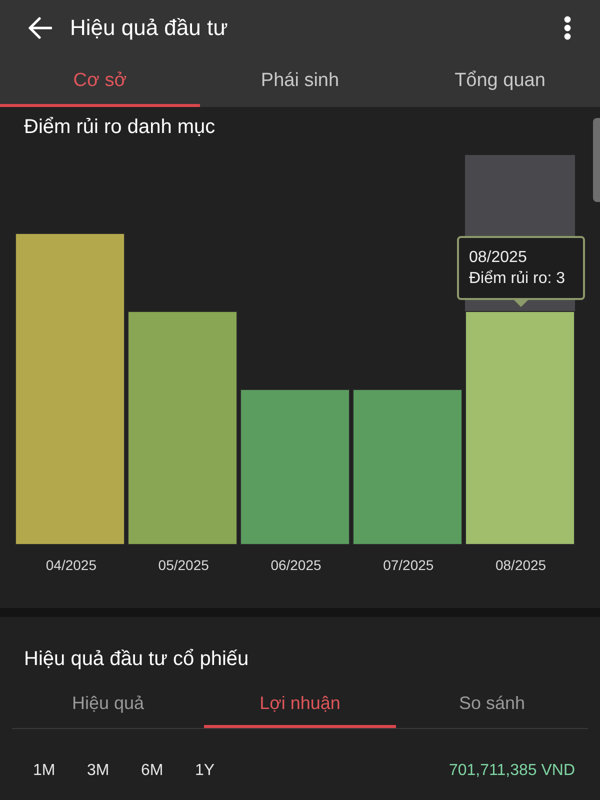 The height and width of the screenshot is (800, 600). Describe the element at coordinates (296, 565) in the screenshot. I see `x-axis-label: 06/2025` at that location.